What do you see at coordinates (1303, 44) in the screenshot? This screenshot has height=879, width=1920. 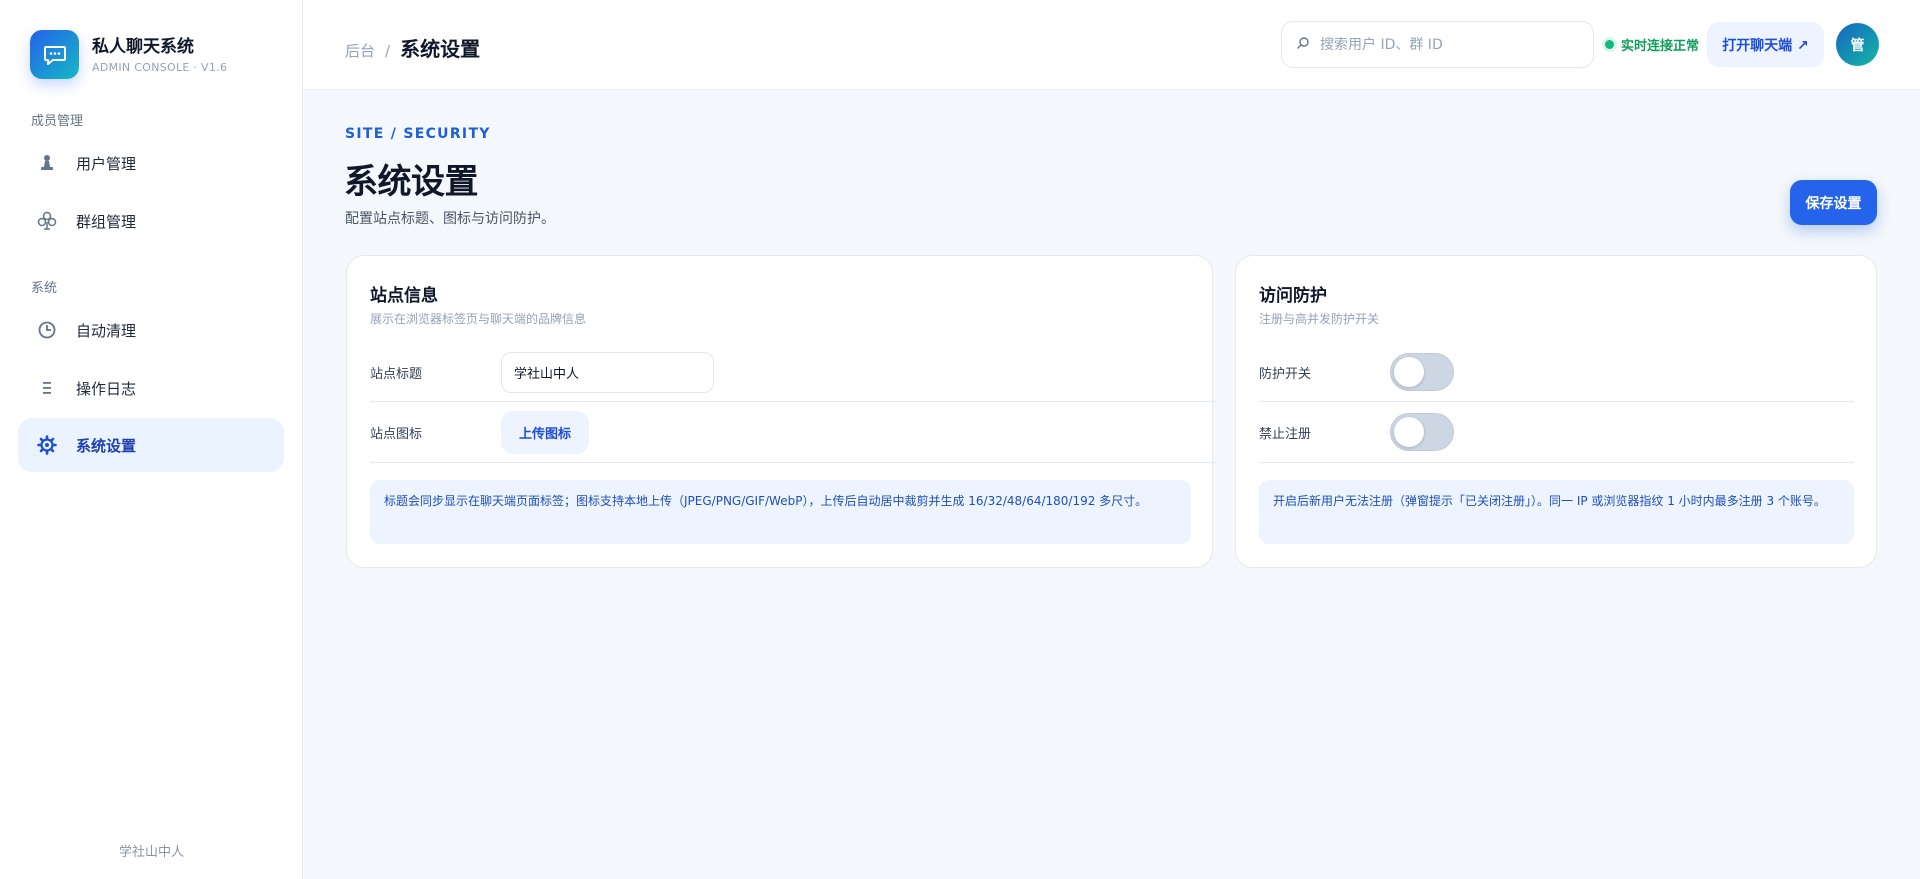 I see `search-icon` at bounding box center [1303, 44].